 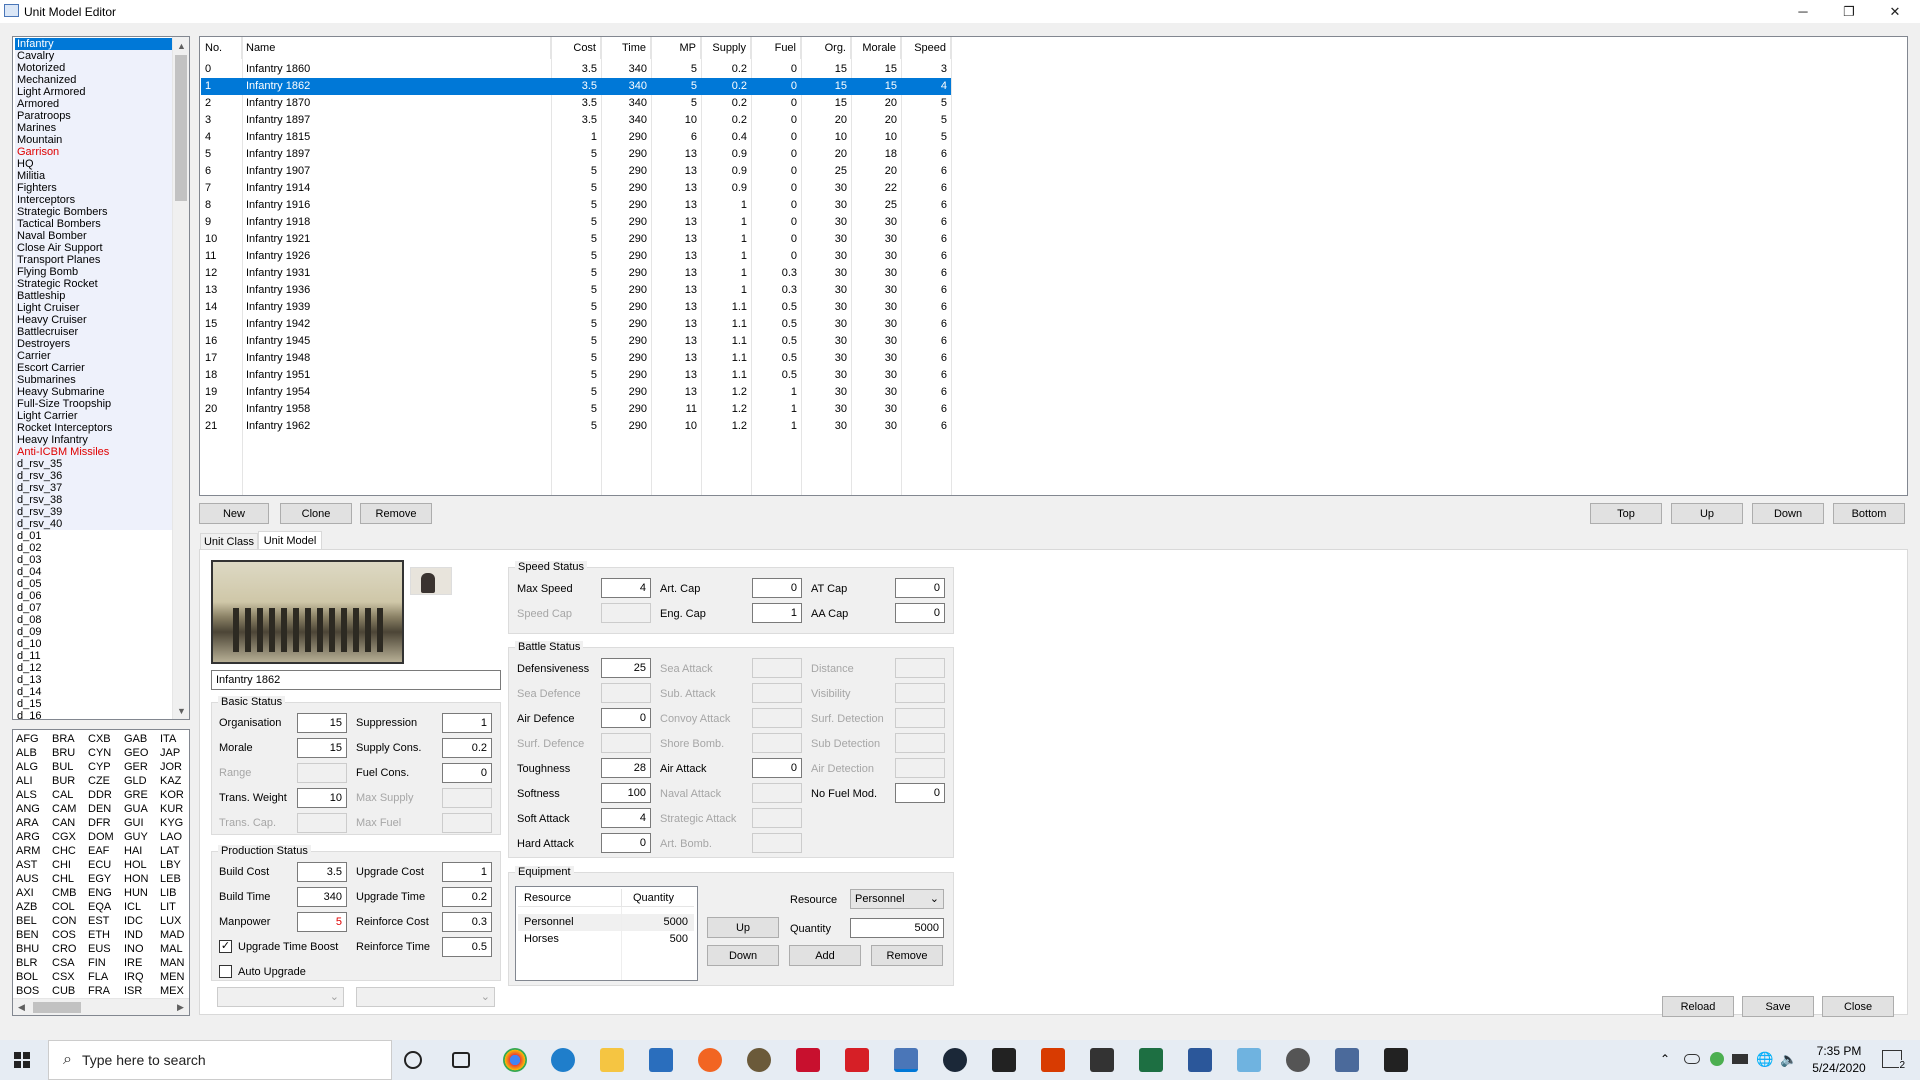 I want to click on class-list-item: d_rsv_37, so click(x=94, y=488).